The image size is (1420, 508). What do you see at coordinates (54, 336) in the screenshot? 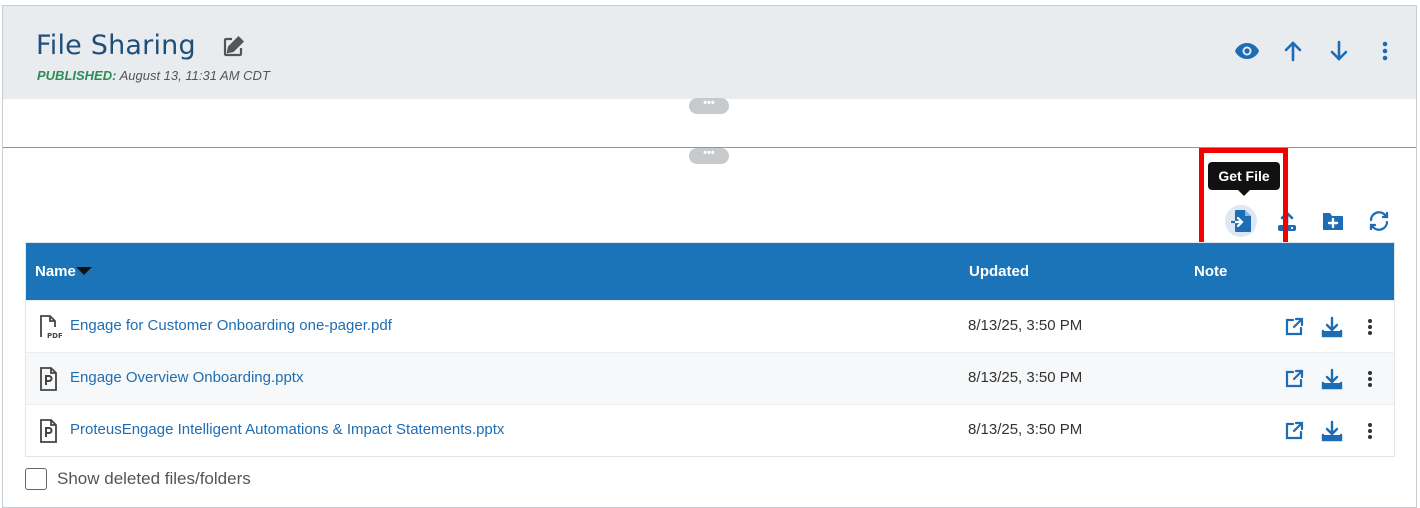
I see `svg-text: PDF` at bounding box center [54, 336].